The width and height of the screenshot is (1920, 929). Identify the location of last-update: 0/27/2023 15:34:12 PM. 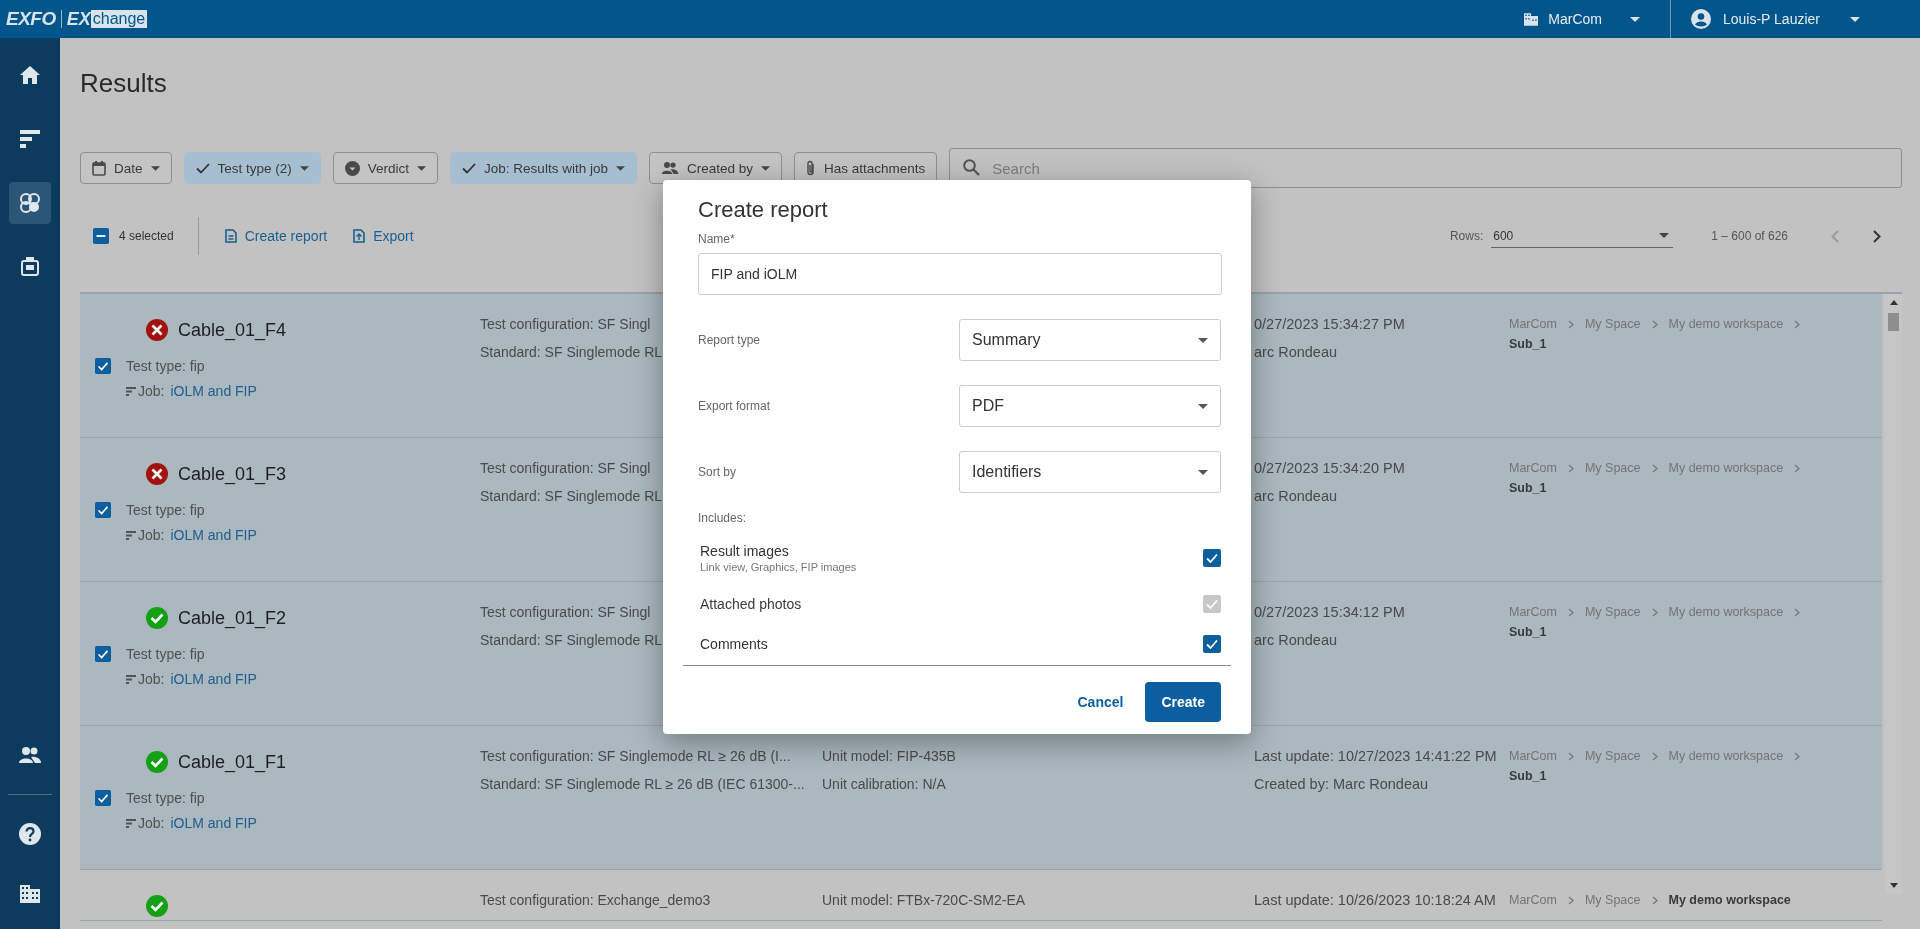
(1329, 612).